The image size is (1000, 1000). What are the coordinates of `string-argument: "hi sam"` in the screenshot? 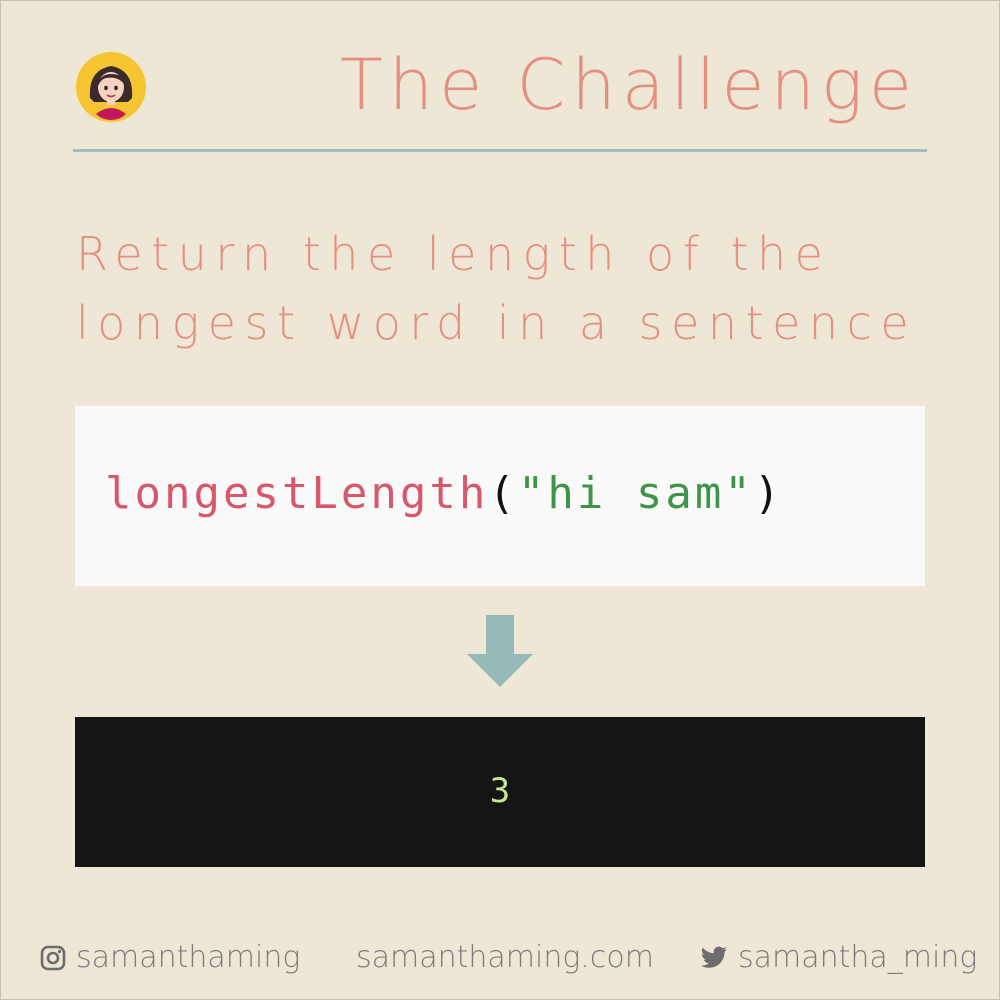 It's located at (635, 493).